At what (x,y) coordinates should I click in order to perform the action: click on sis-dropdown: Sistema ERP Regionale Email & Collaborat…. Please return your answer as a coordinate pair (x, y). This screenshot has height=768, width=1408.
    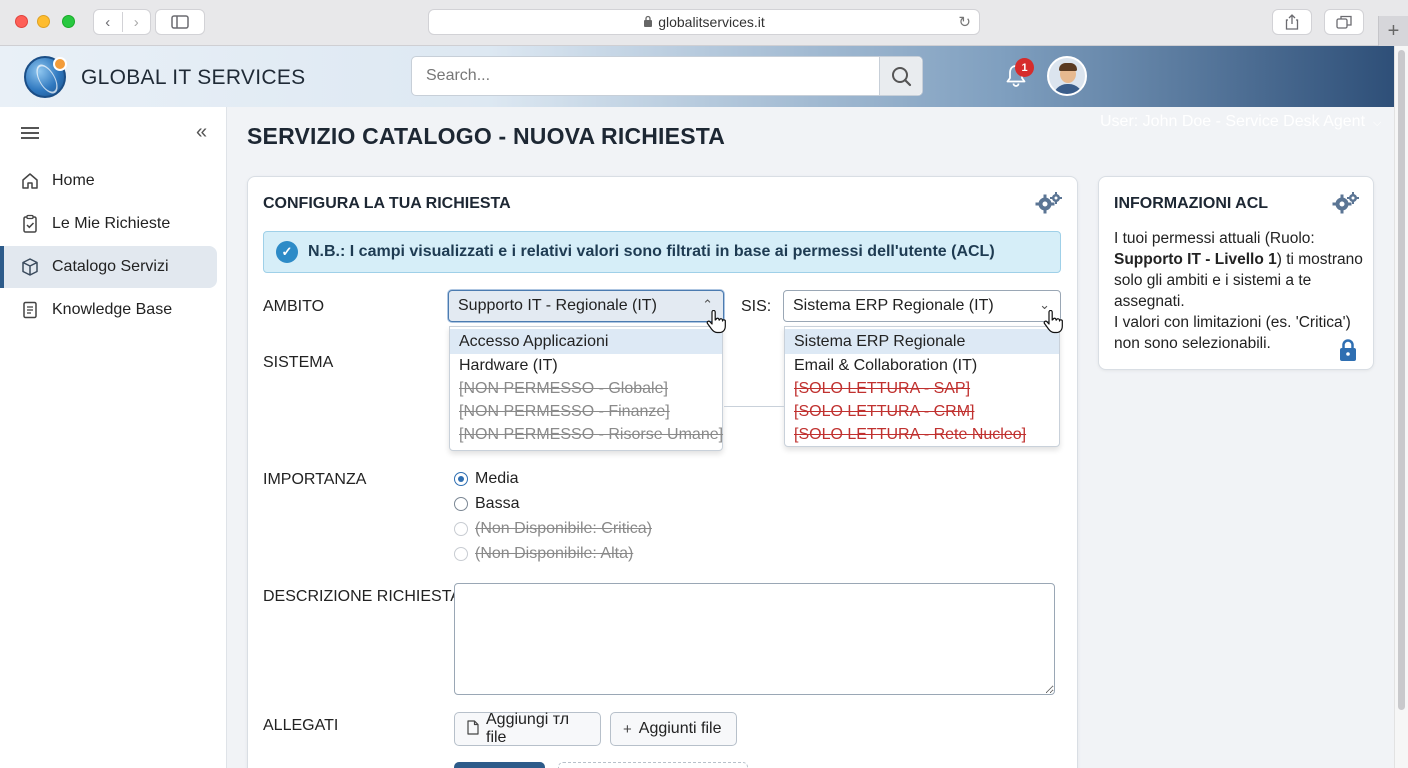
    Looking at the image, I should click on (922, 386).